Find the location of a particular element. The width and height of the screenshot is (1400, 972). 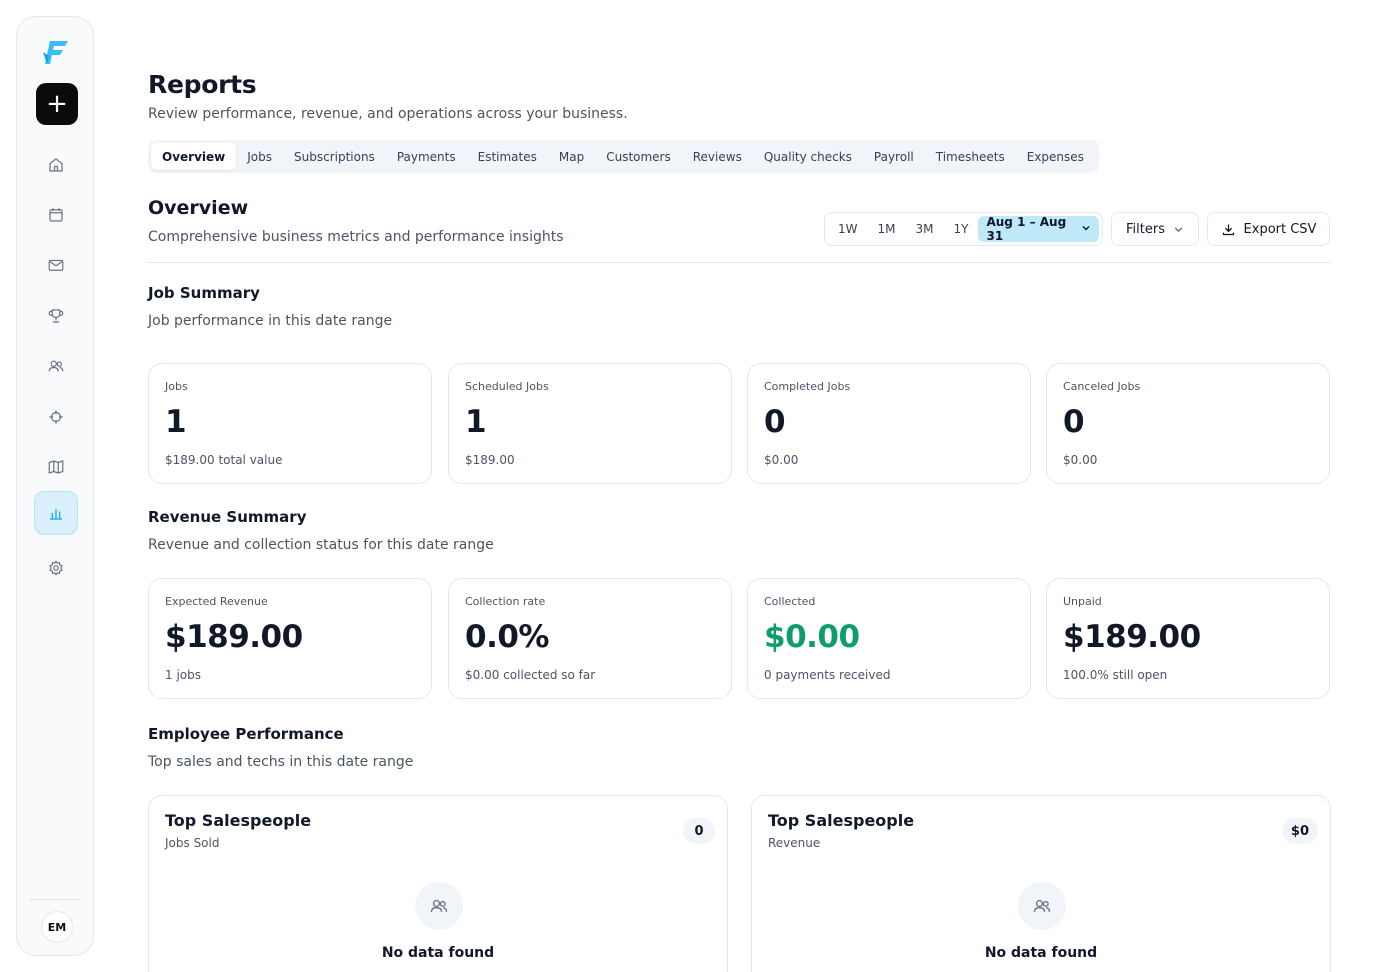

tab-customers: Customers is located at coordinates (638, 156).